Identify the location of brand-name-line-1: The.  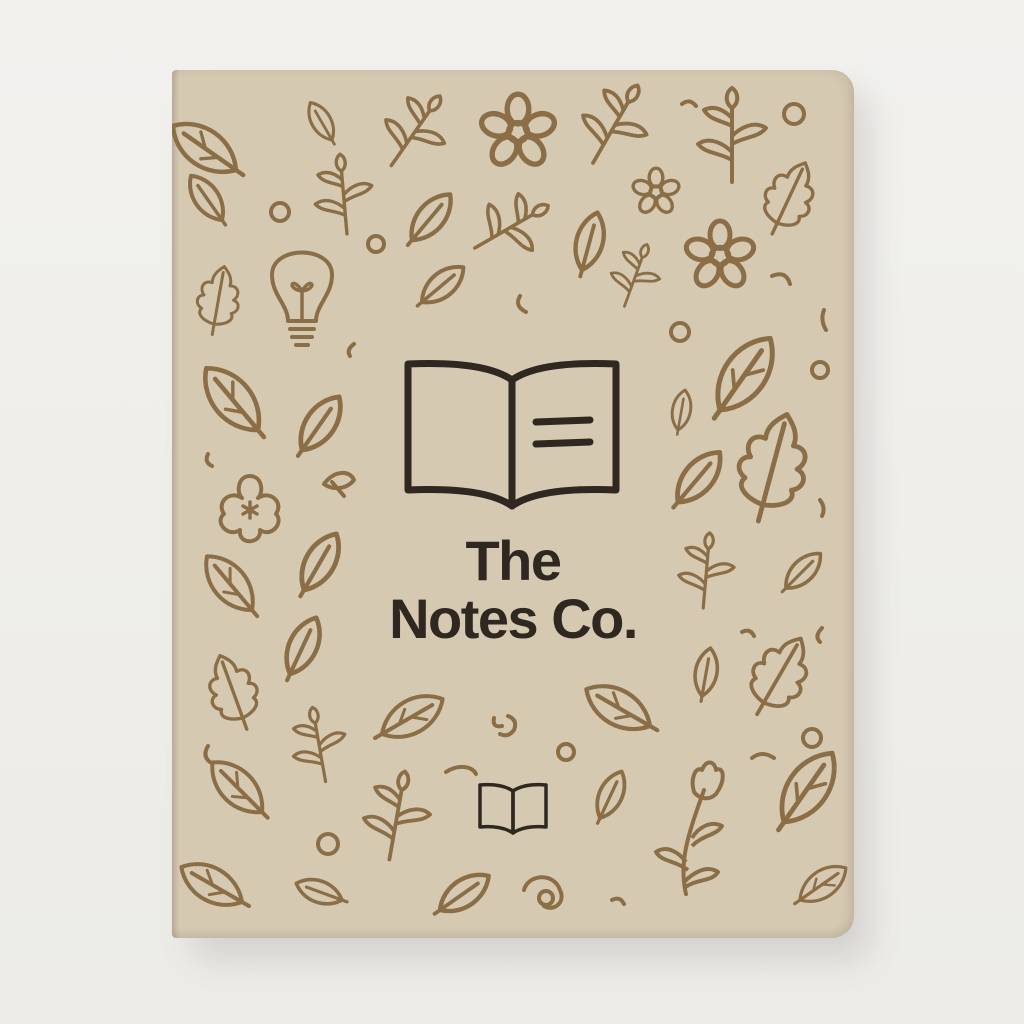
(513, 560).